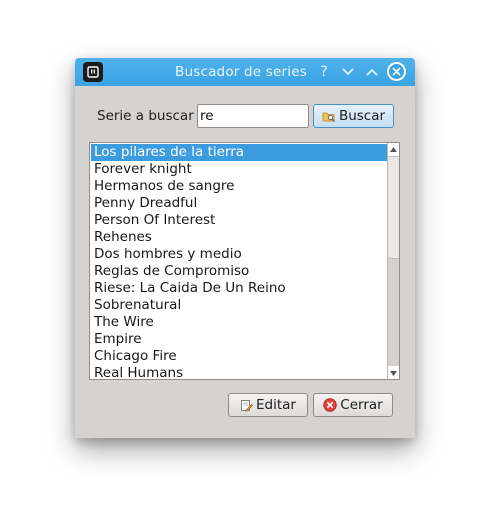  What do you see at coordinates (239, 339) in the screenshot?
I see `list-item: Empire` at bounding box center [239, 339].